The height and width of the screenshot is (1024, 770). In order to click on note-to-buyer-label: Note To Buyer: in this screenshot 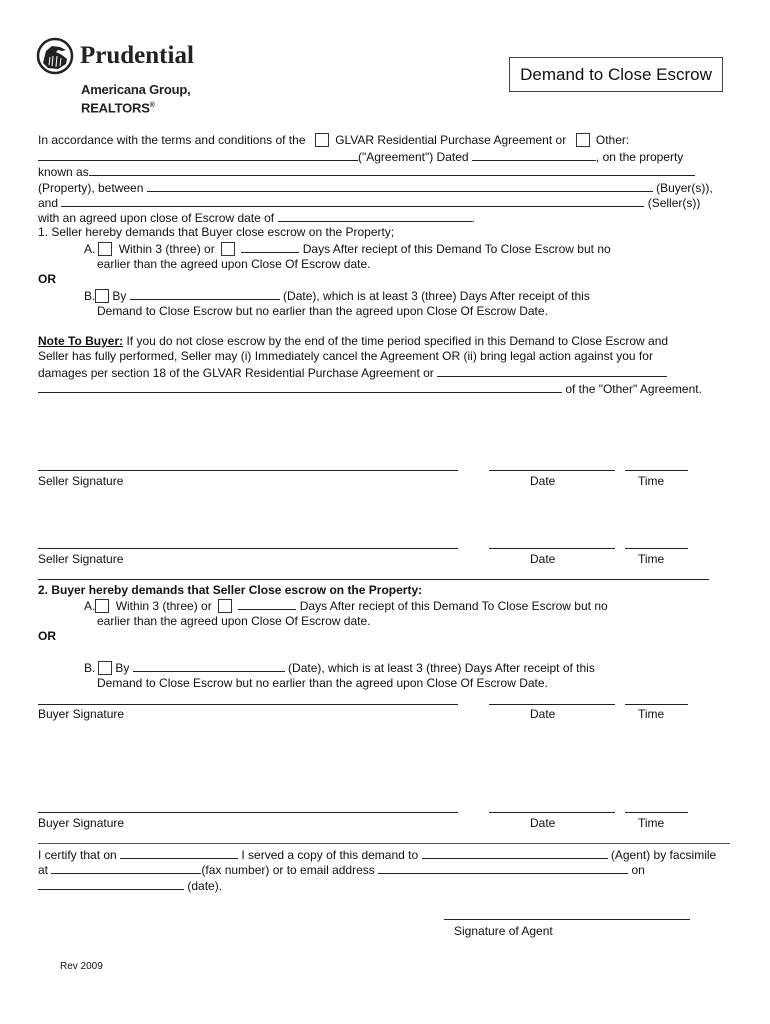, I will do `click(81, 341)`.